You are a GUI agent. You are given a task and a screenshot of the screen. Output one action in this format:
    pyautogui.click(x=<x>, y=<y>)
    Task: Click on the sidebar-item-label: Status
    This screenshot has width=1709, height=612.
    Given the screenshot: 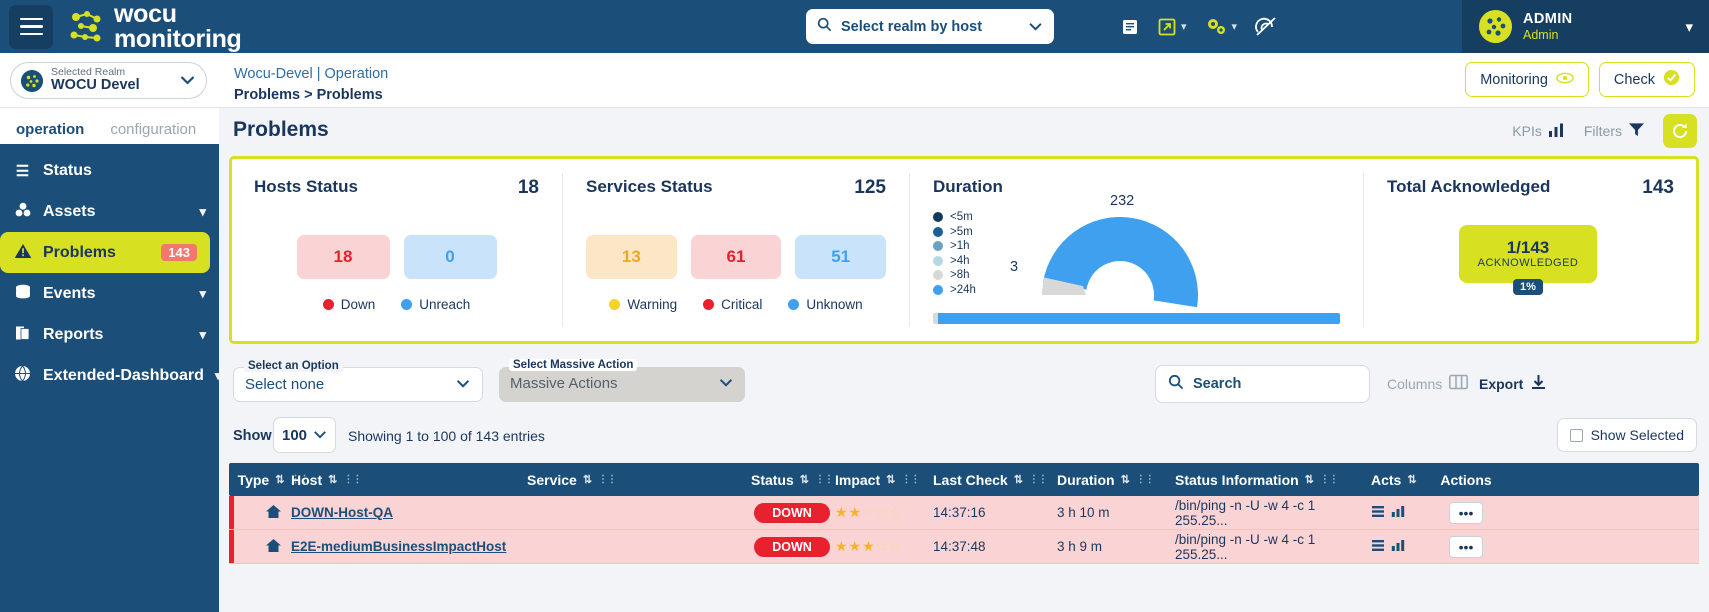 What is the action you would take?
    pyautogui.click(x=67, y=170)
    